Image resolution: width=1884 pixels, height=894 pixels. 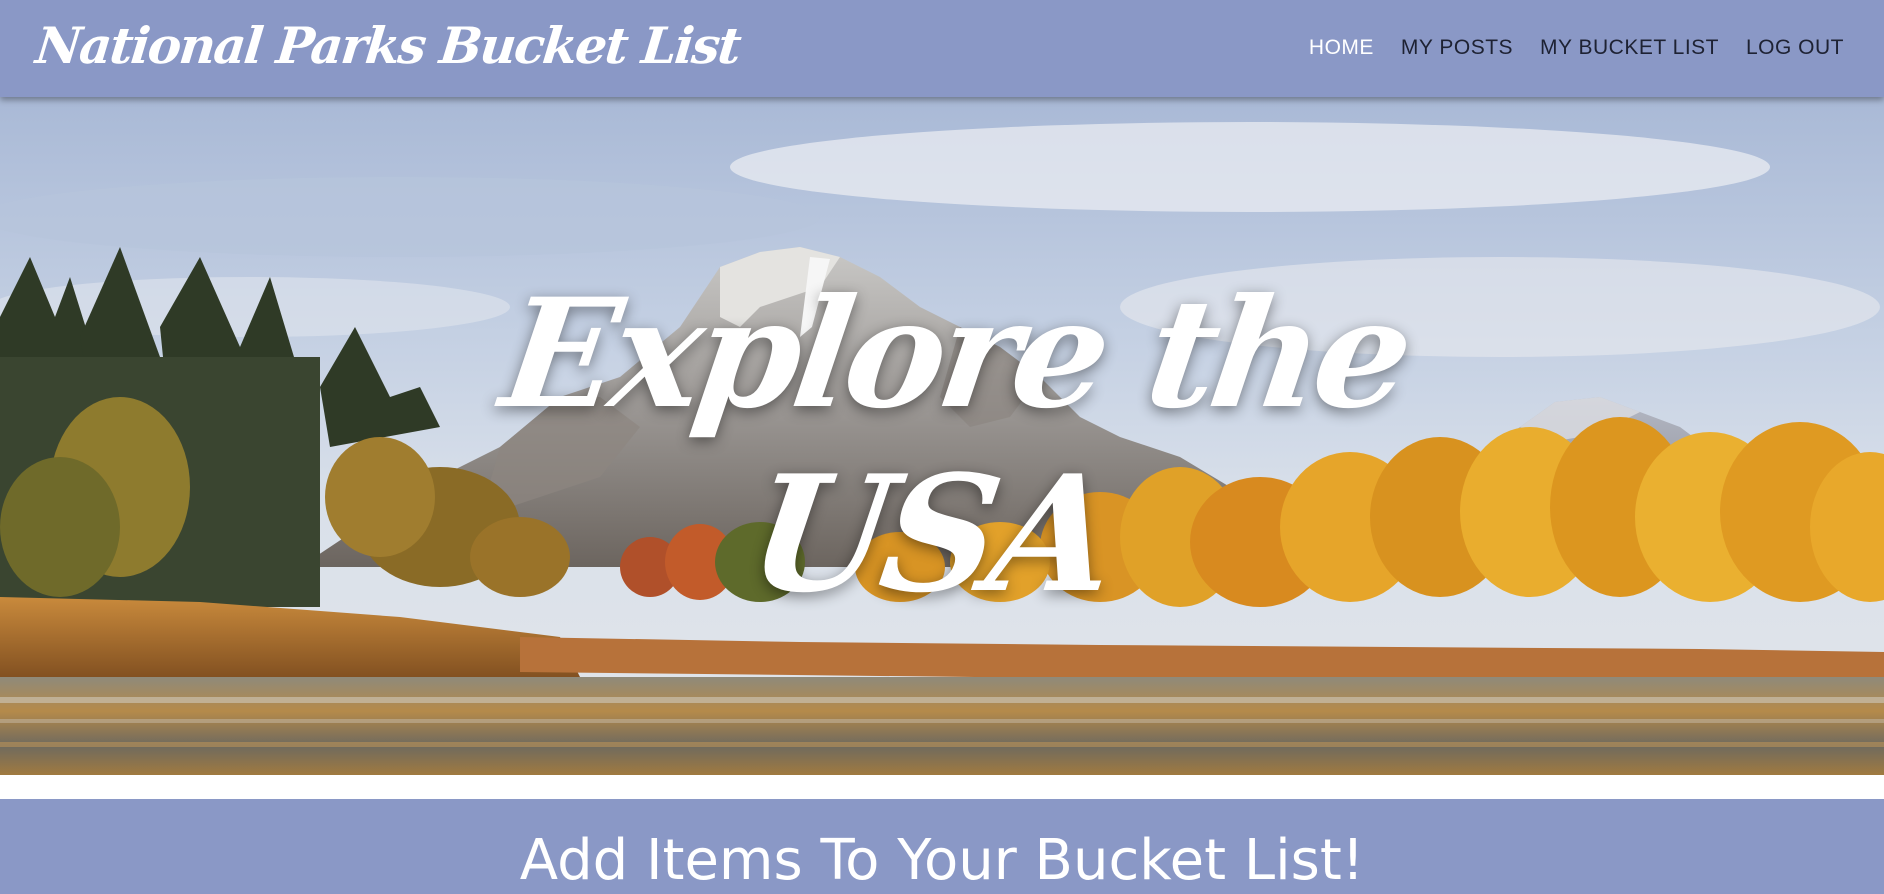 What do you see at coordinates (1457, 48) in the screenshot?
I see `nav-link-my-posts: MY POSTS` at bounding box center [1457, 48].